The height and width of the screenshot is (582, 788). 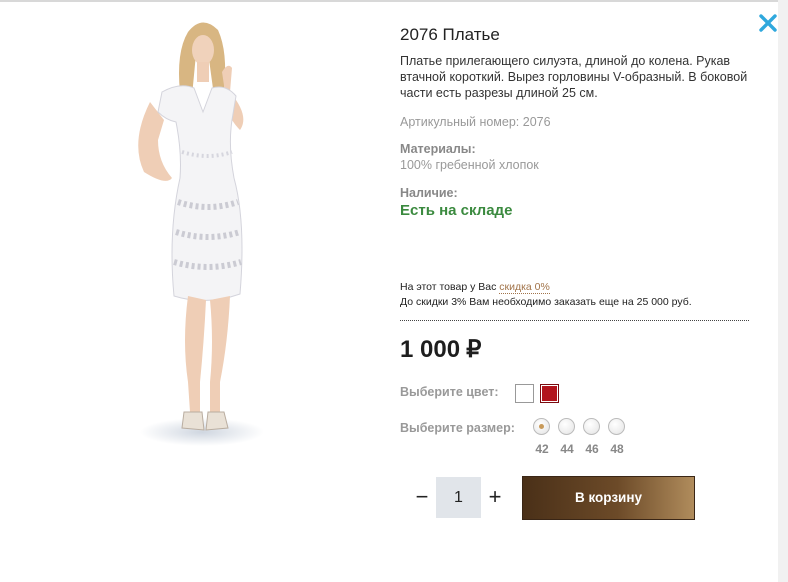 I want to click on ruble-sign: ₽, so click(x=474, y=349).